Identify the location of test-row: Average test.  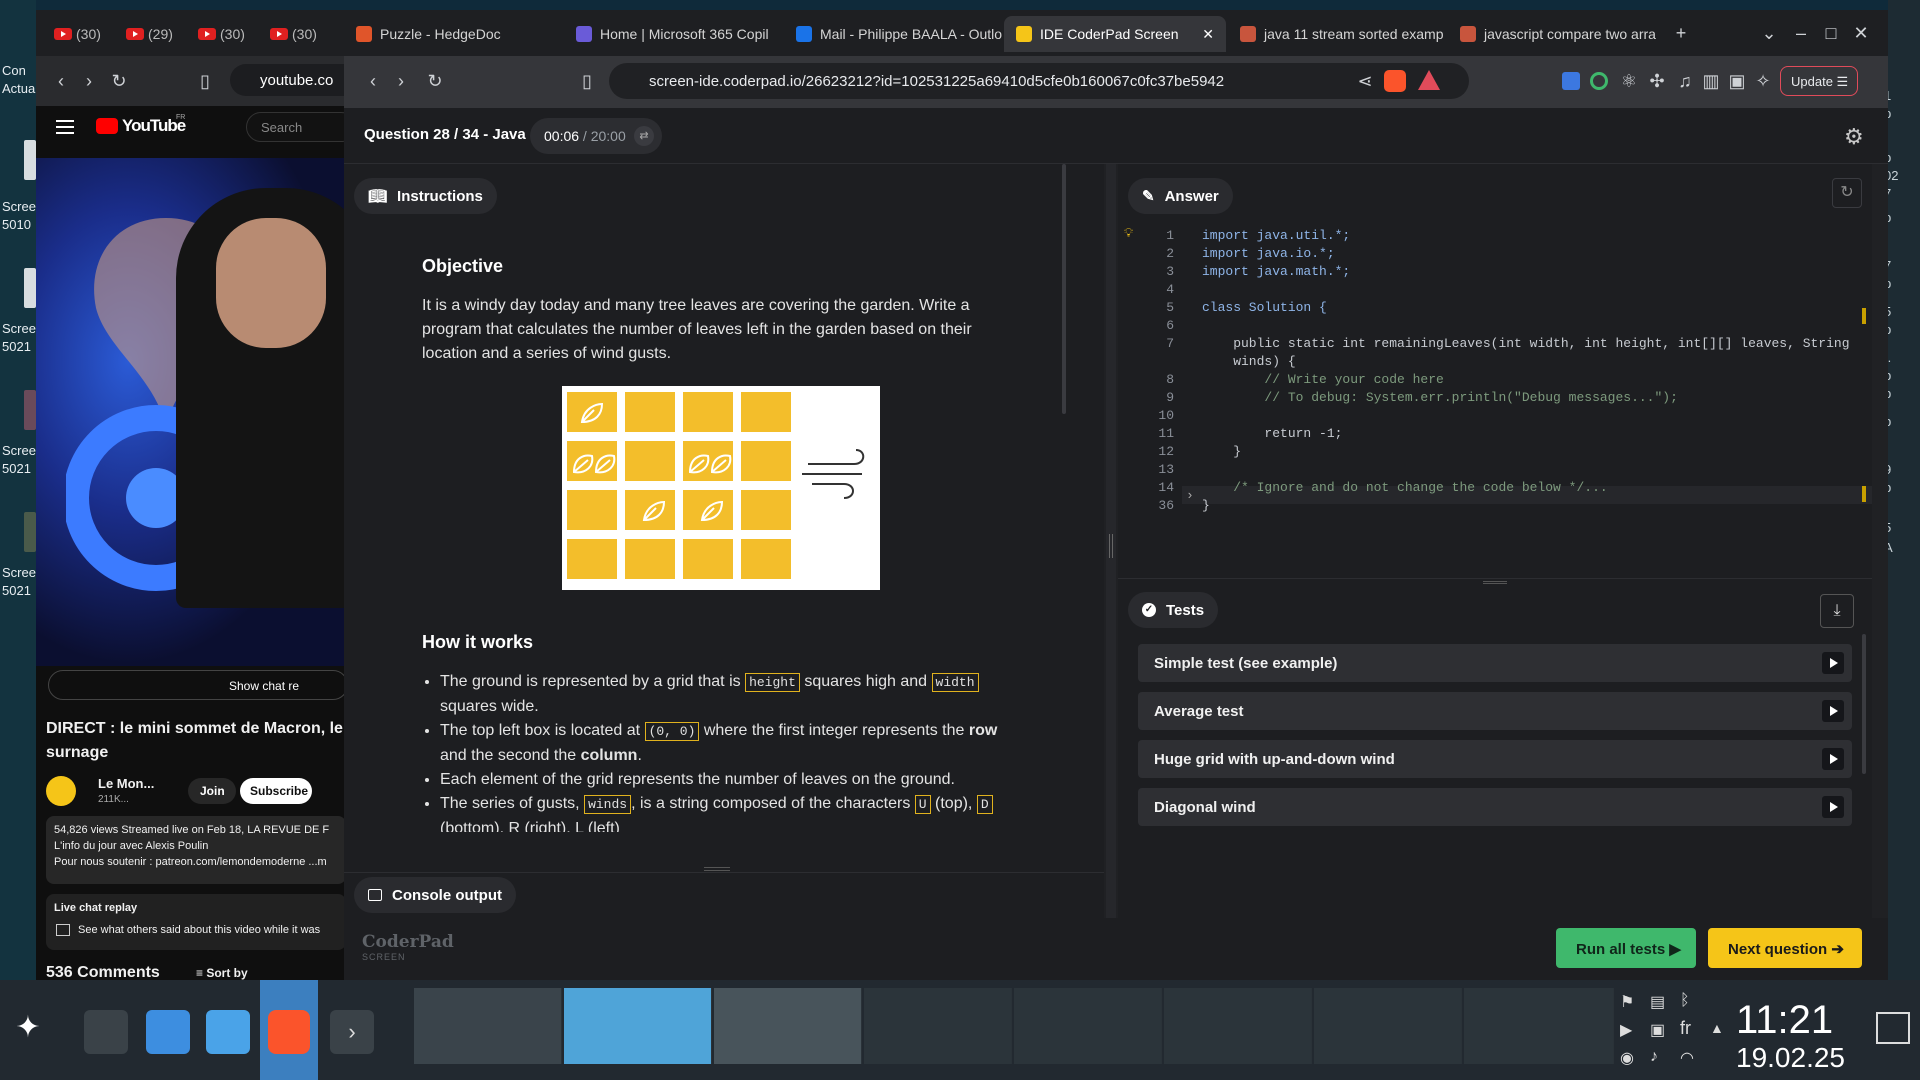
(1495, 711).